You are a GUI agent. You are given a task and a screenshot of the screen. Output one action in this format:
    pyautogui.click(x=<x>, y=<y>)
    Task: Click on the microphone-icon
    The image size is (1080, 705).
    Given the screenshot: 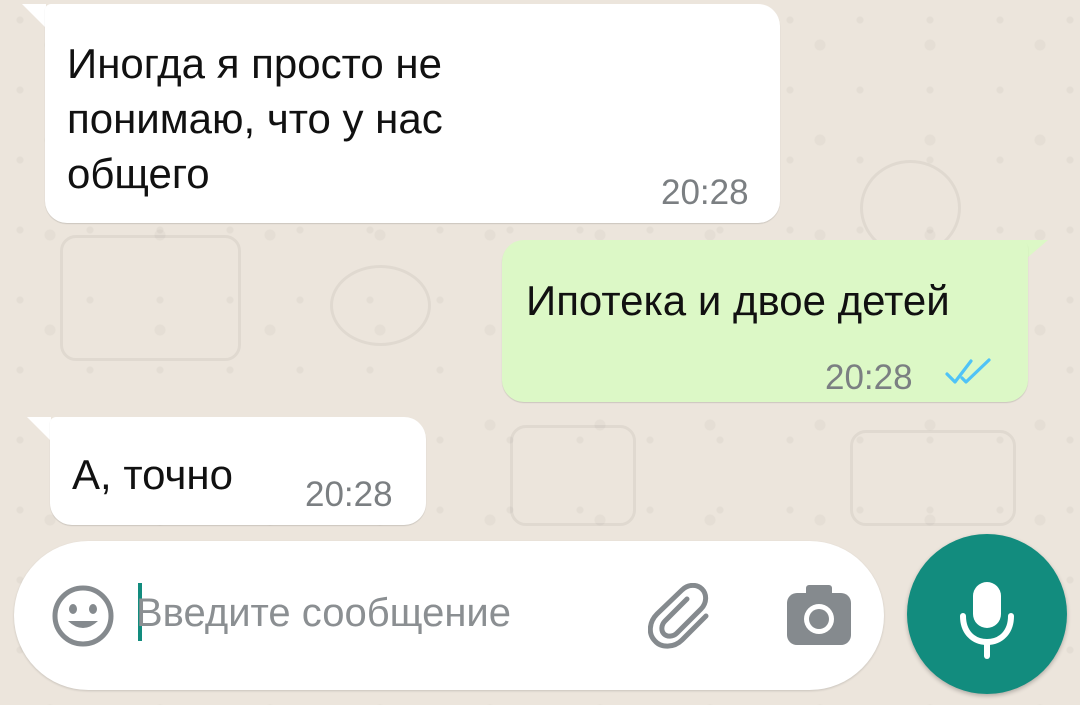 What is the action you would take?
    pyautogui.click(x=987, y=620)
    